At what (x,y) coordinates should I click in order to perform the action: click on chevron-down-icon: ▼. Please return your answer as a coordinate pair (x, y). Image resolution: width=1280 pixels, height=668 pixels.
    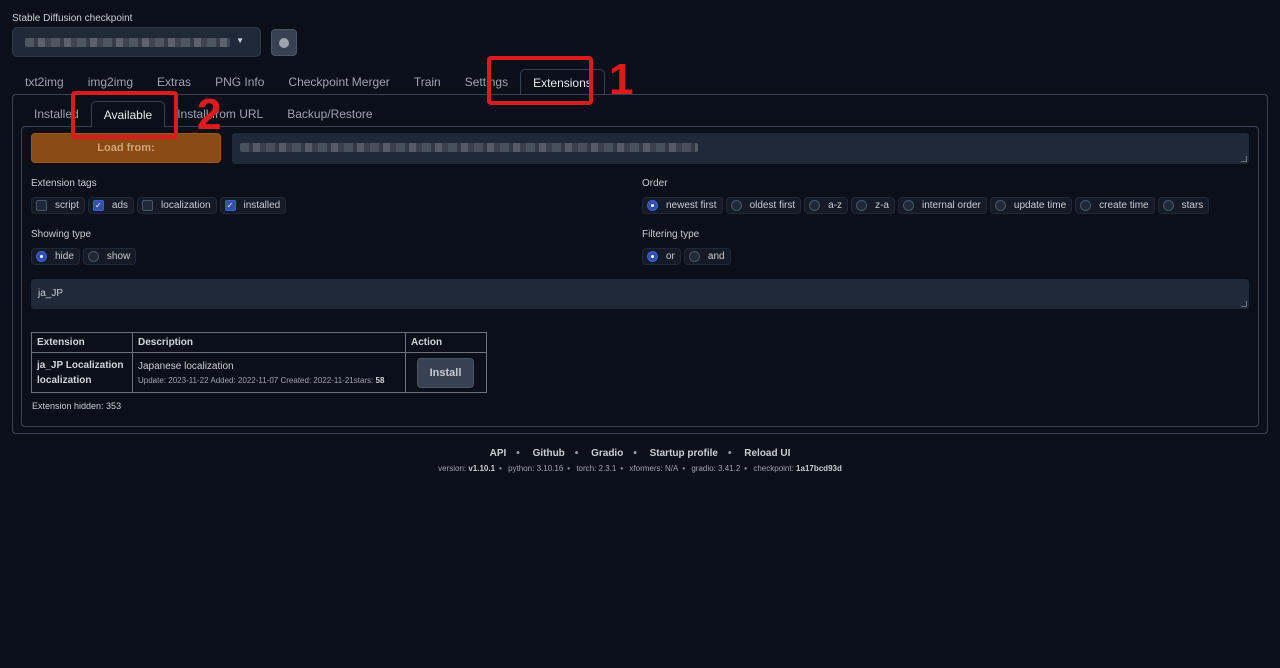
    Looking at the image, I should click on (240, 40).